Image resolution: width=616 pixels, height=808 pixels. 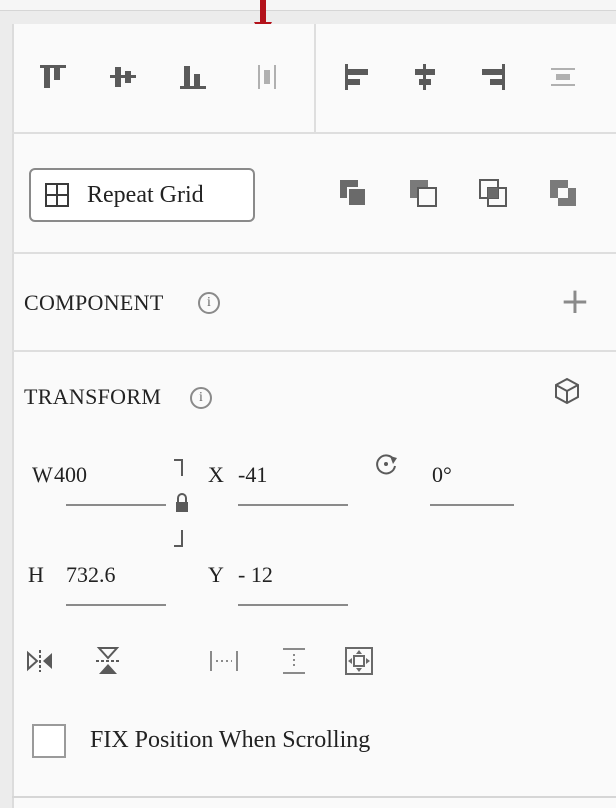 I want to click on horizontal-spacing-icon, so click(x=224, y=661).